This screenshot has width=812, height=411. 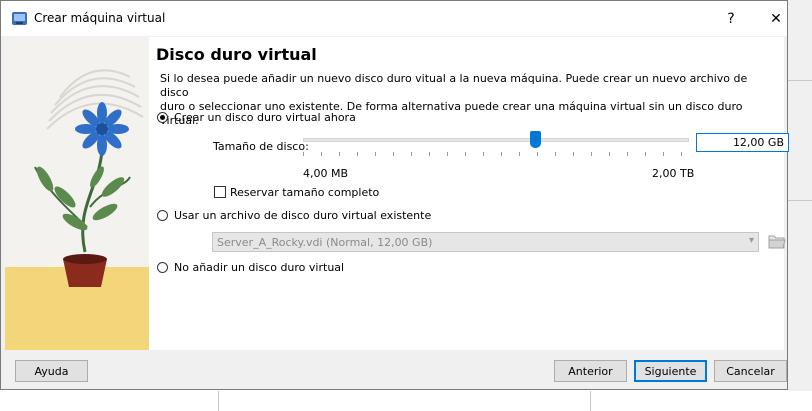 I want to click on chevron-down-icon: ▾, so click(x=751, y=240).